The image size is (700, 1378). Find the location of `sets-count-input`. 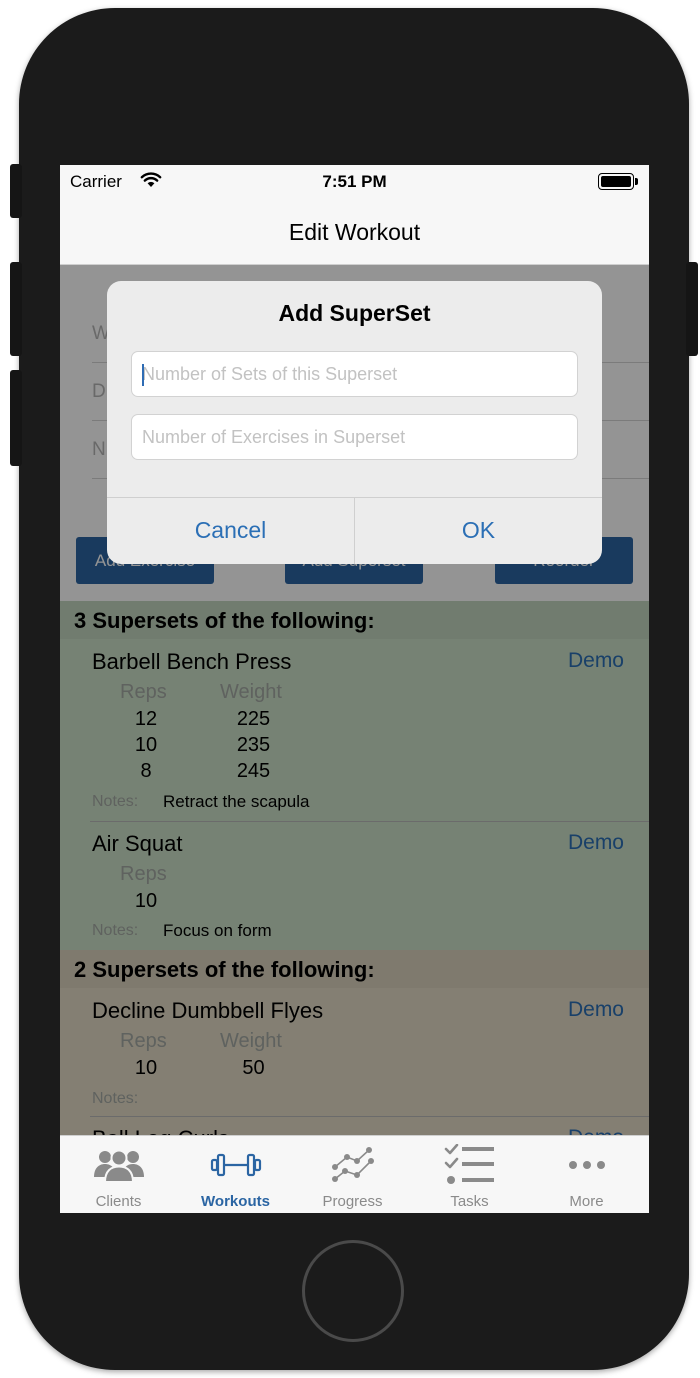

sets-count-input is located at coordinates (354, 374).